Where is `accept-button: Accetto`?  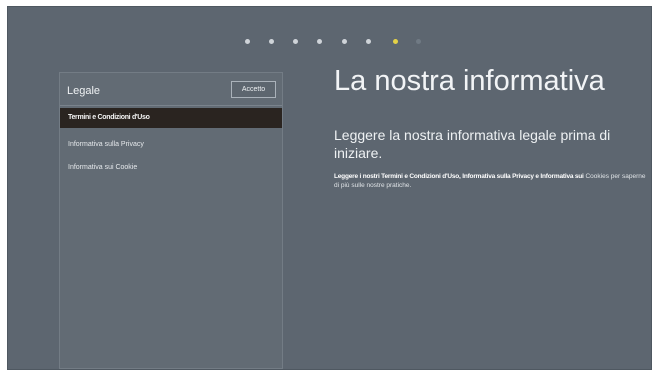 accept-button: Accetto is located at coordinates (253, 89).